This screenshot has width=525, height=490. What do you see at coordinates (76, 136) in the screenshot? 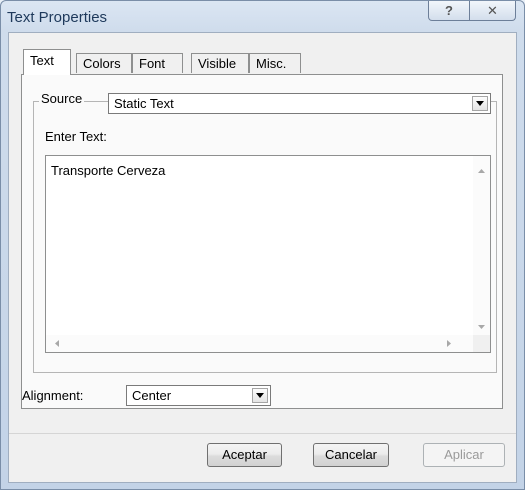
I see `enter-text-label: Enter Text:` at bounding box center [76, 136].